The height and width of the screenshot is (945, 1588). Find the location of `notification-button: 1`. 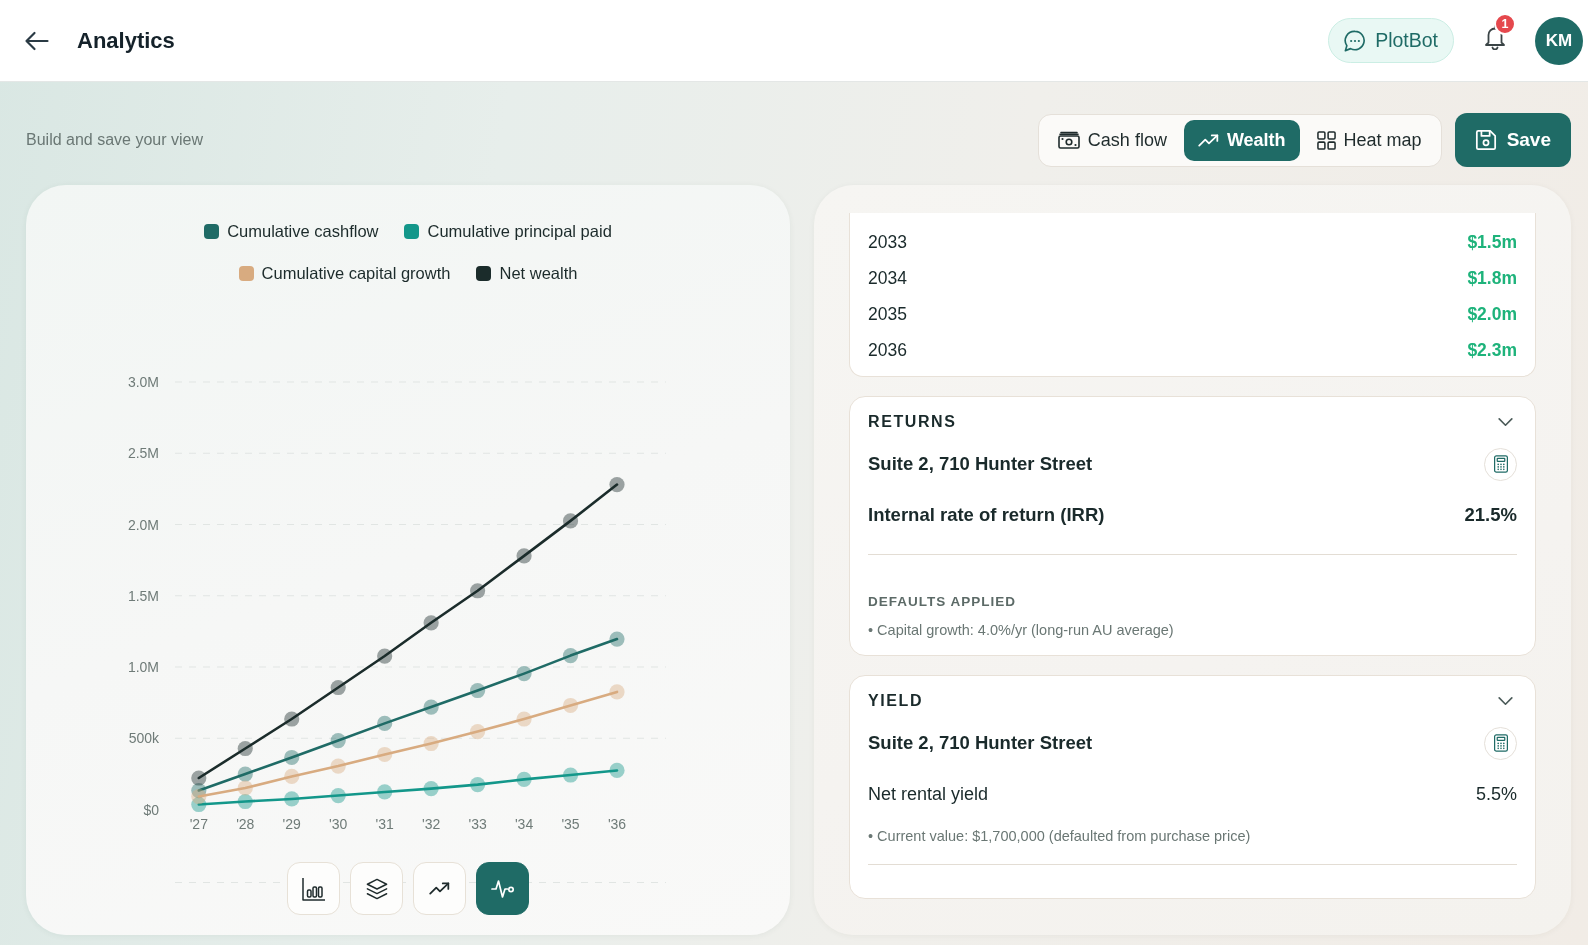

notification-button: 1 is located at coordinates (1500, 30).